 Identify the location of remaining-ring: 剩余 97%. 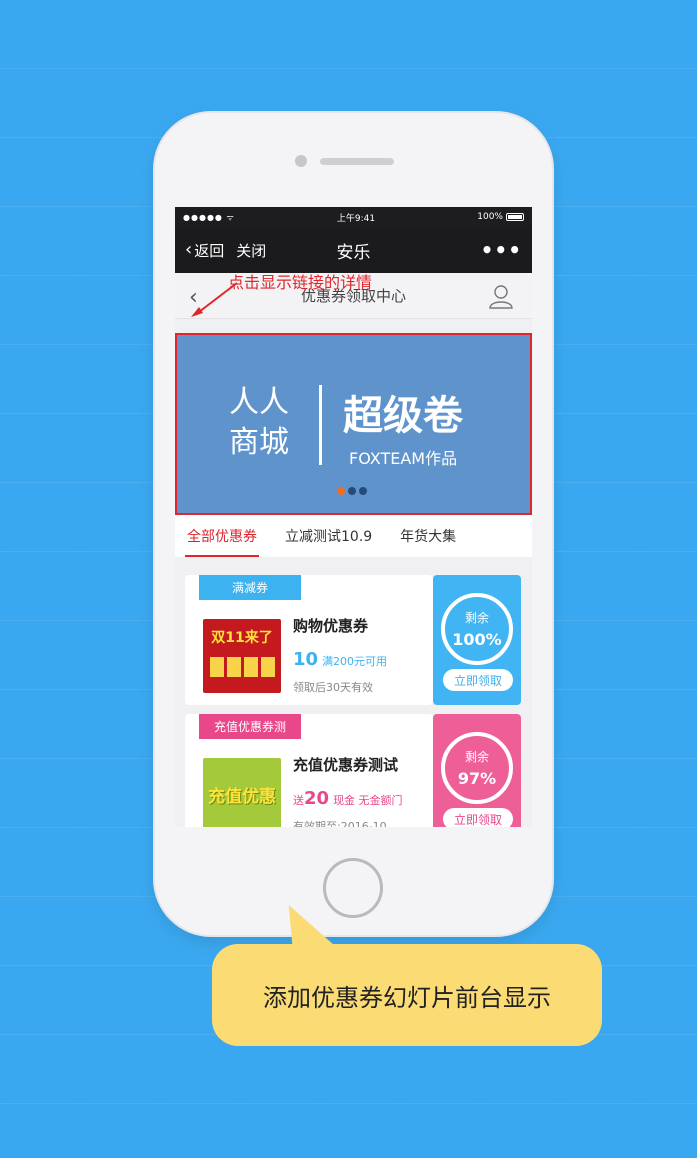
(477, 768).